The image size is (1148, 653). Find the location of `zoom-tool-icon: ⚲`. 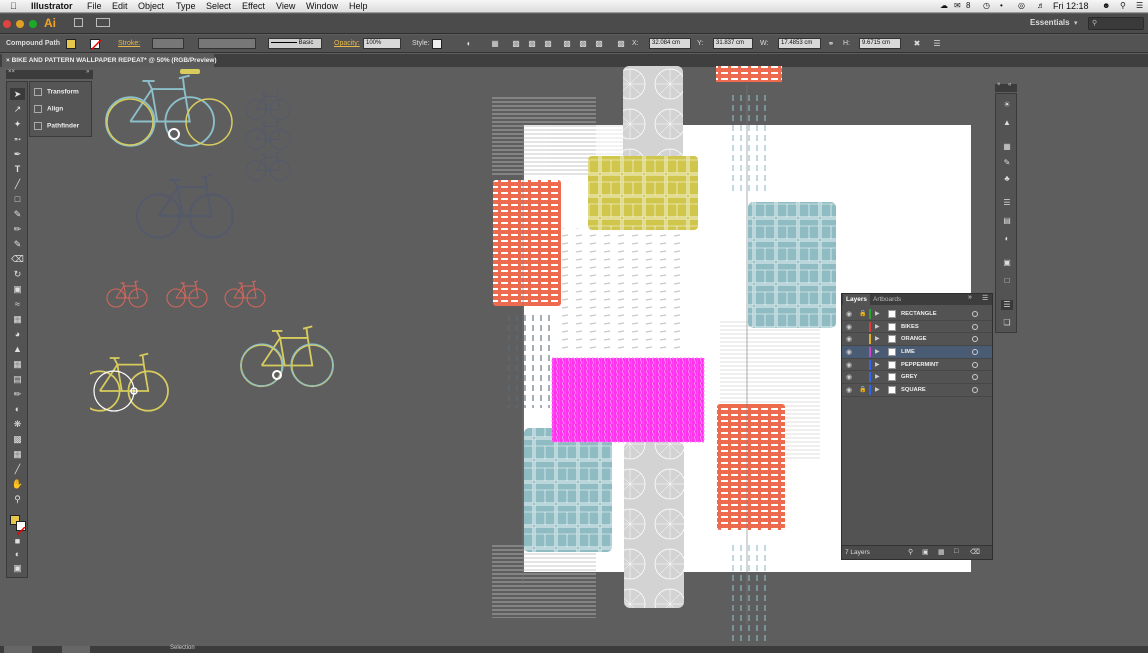

zoom-tool-icon: ⚲ is located at coordinates (17, 499).